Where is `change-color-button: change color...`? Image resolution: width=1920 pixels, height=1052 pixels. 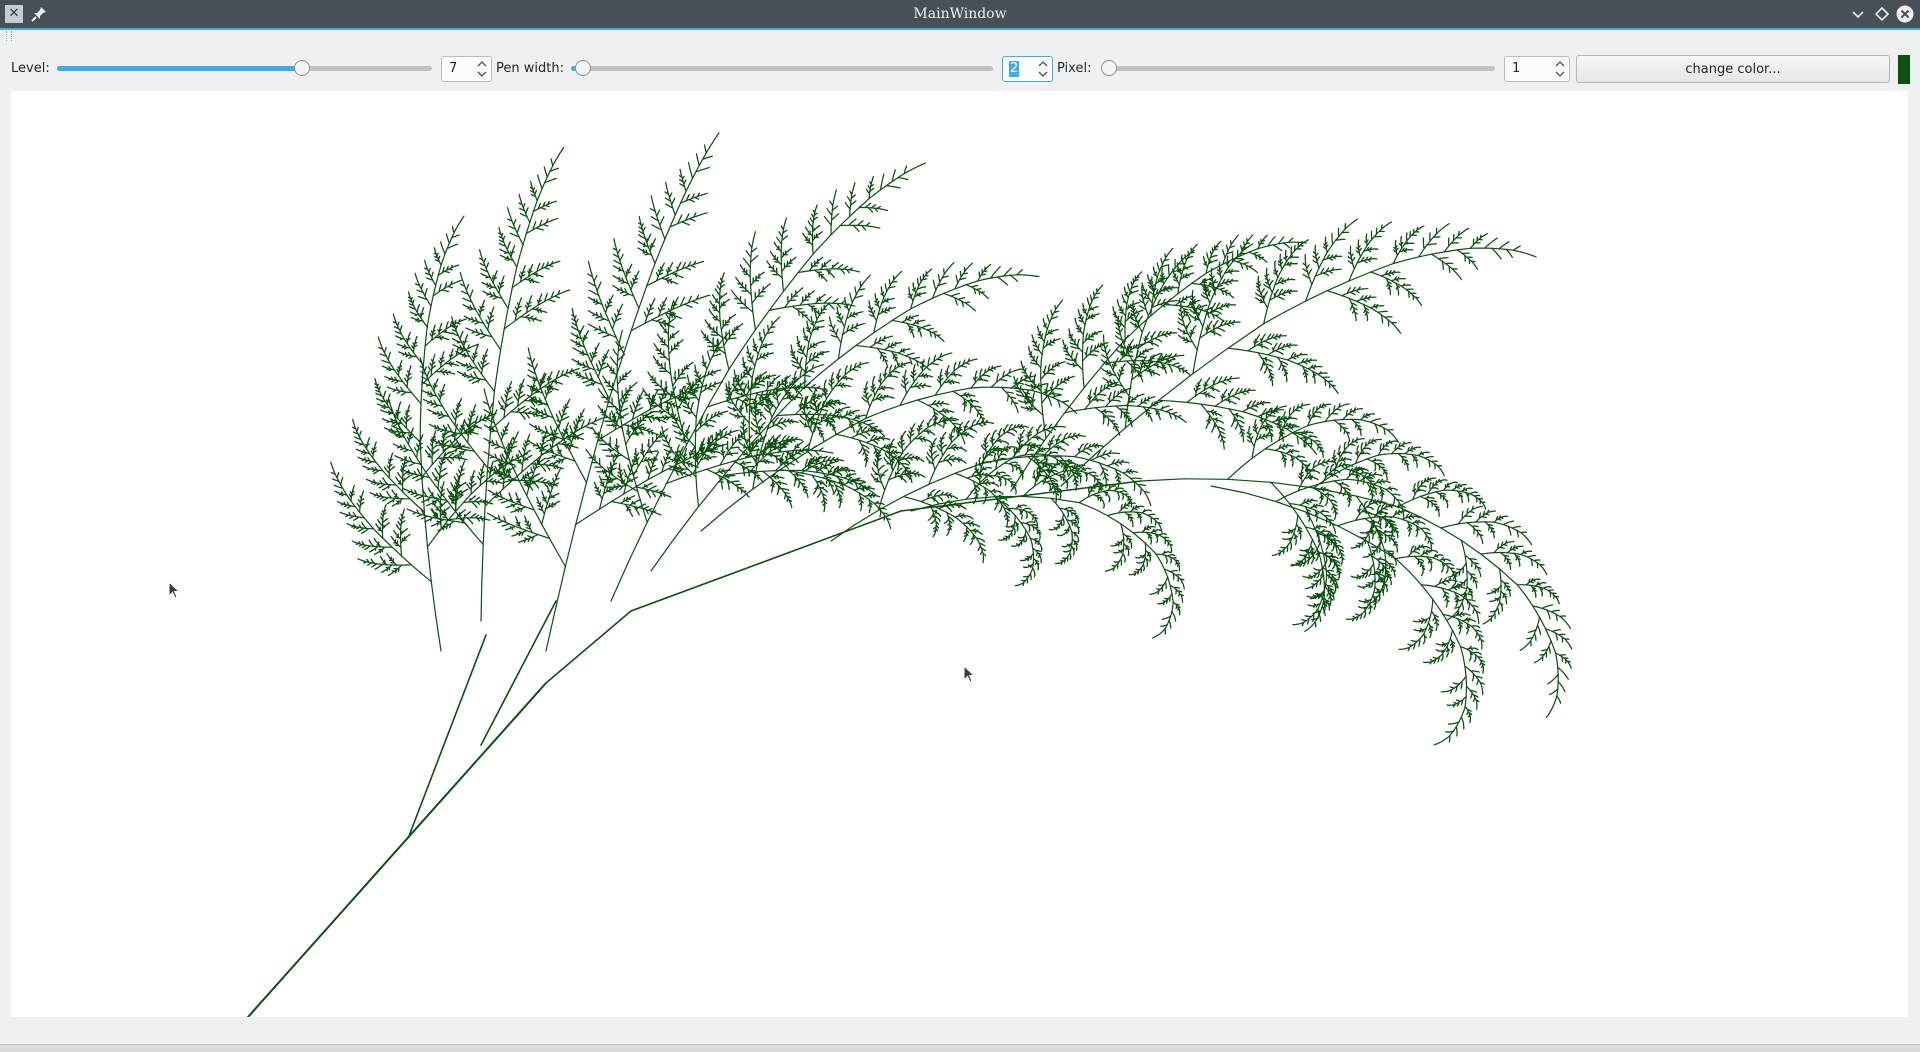 change-color-button: change color... is located at coordinates (1733, 69).